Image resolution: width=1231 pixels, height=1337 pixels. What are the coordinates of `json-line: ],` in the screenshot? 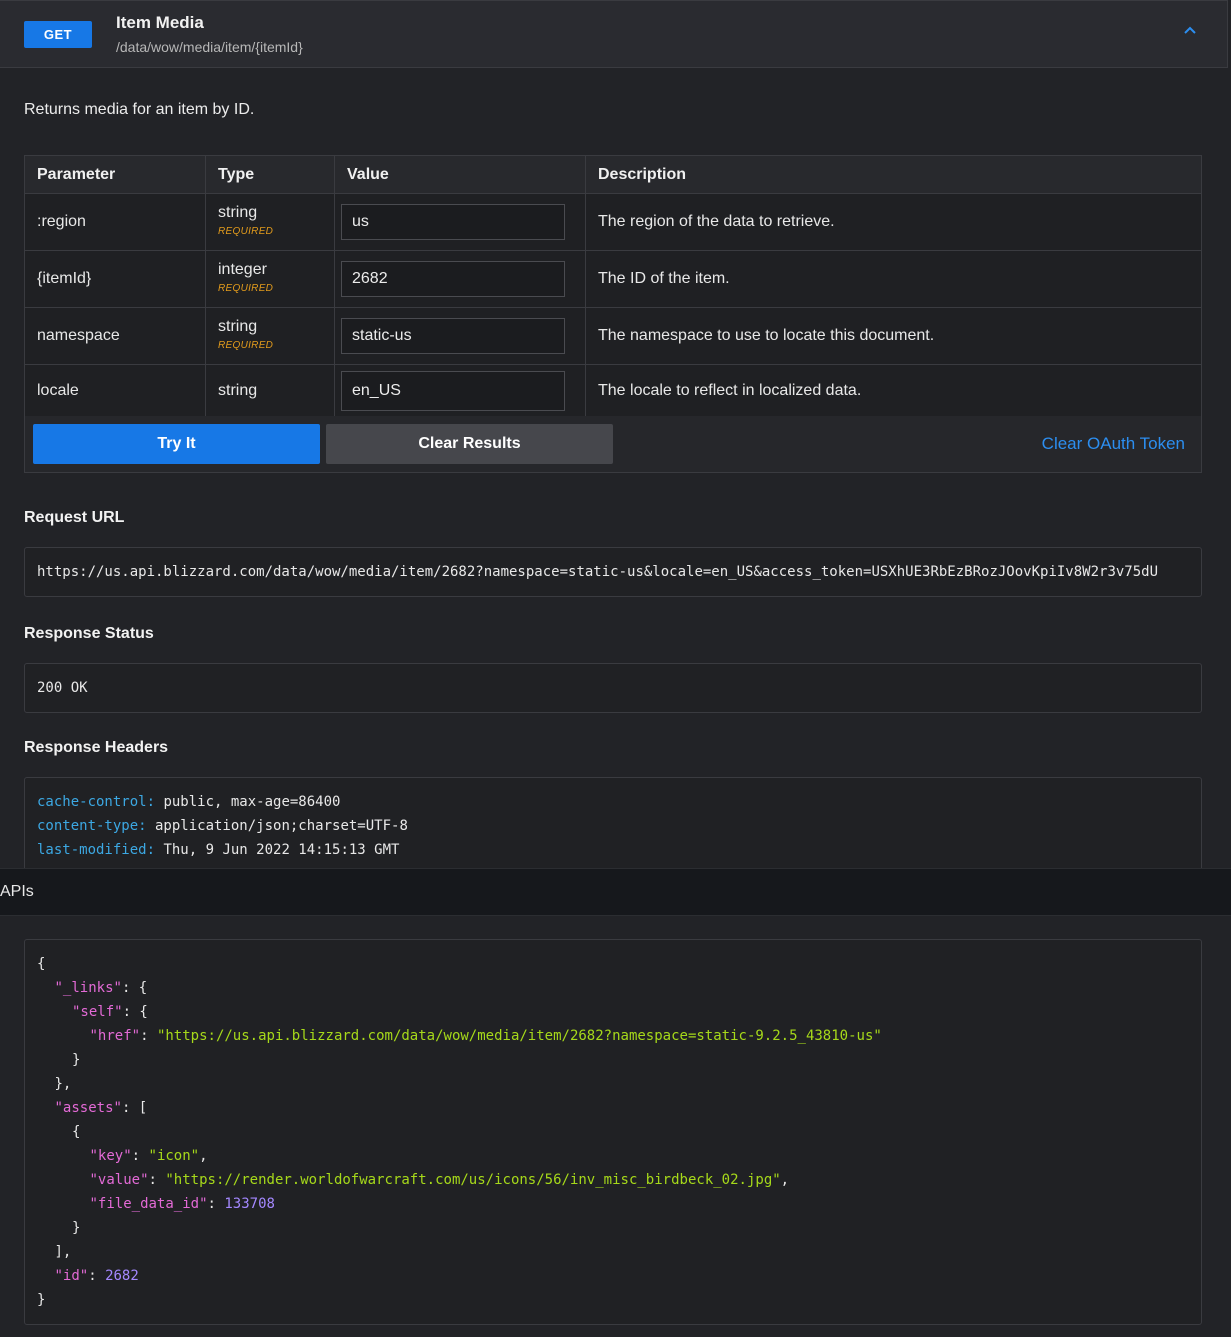 It's located at (63, 1252).